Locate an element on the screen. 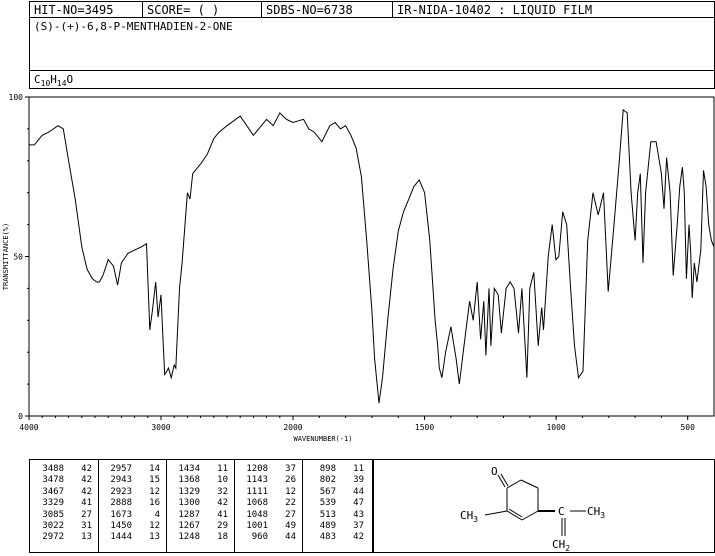  peak-wavenumber: 3022 is located at coordinates (53, 526).